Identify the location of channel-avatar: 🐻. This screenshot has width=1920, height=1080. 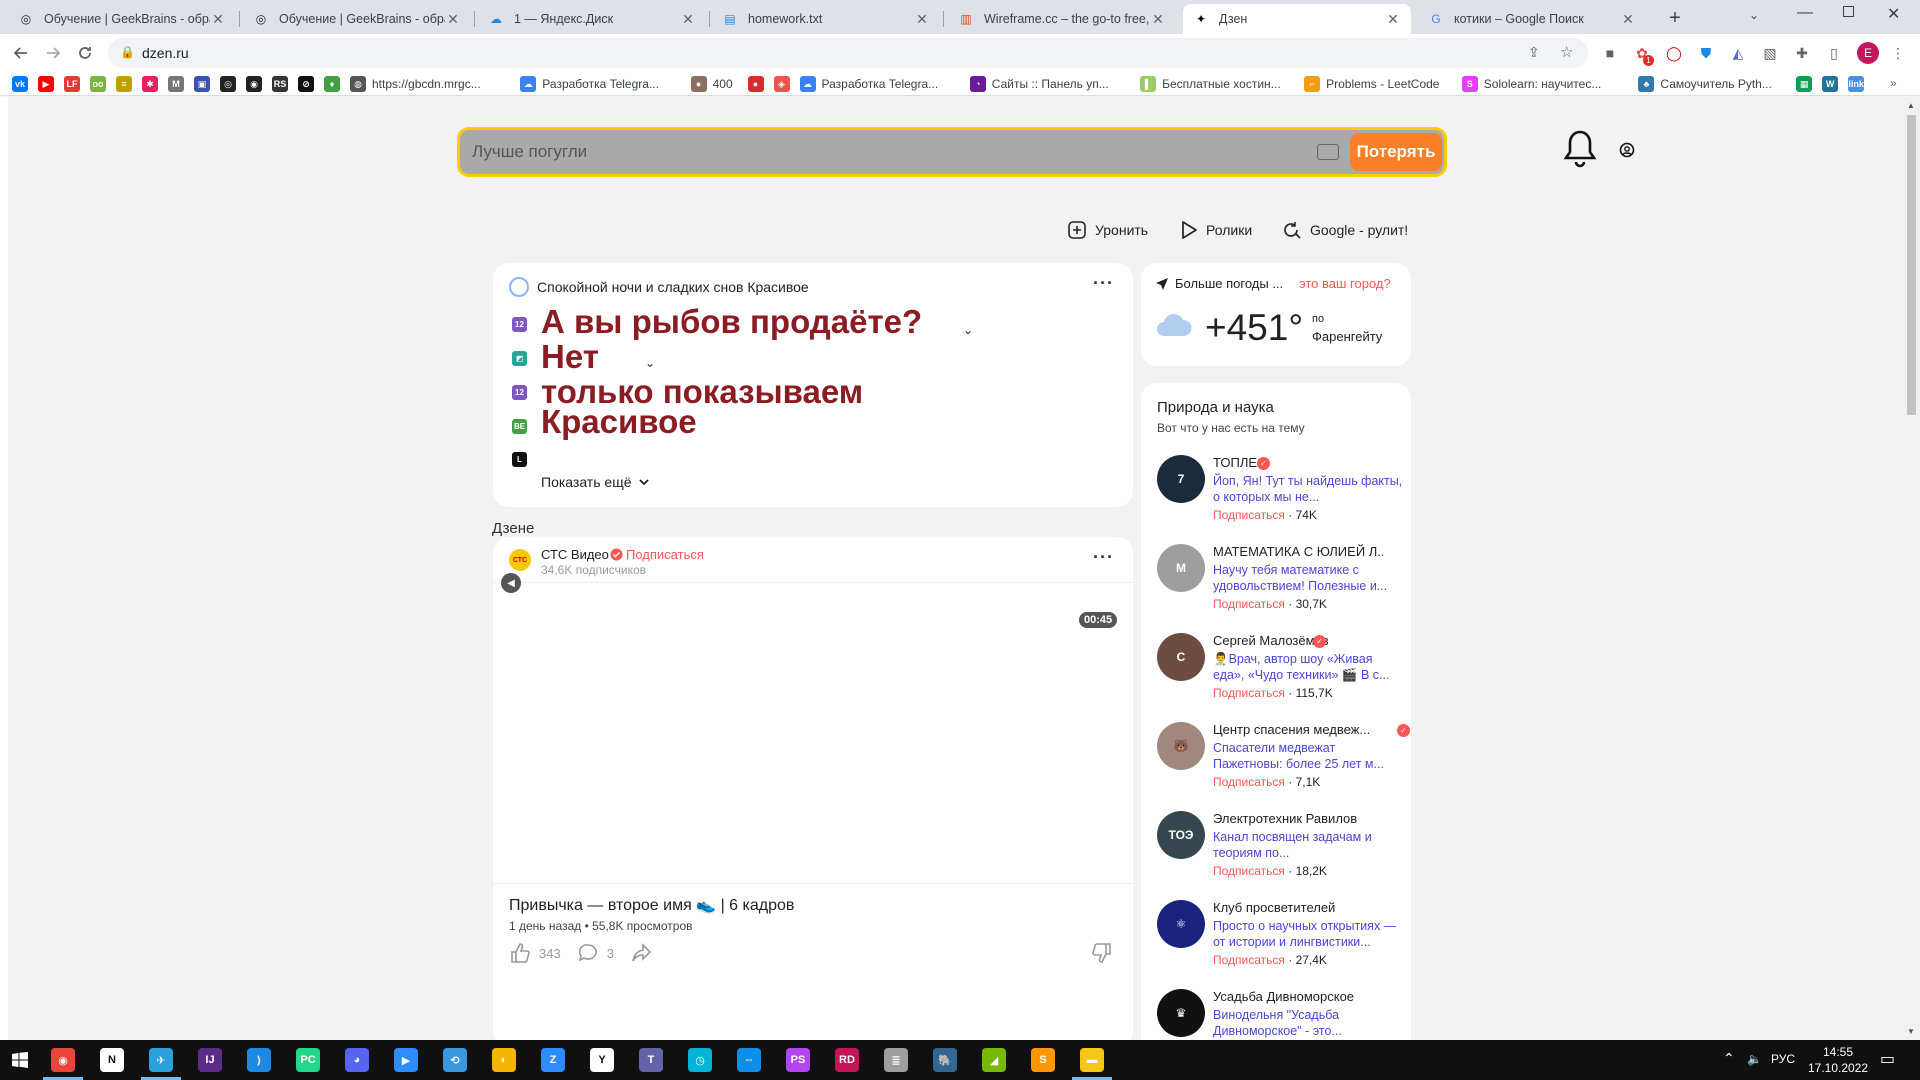
(1181, 746).